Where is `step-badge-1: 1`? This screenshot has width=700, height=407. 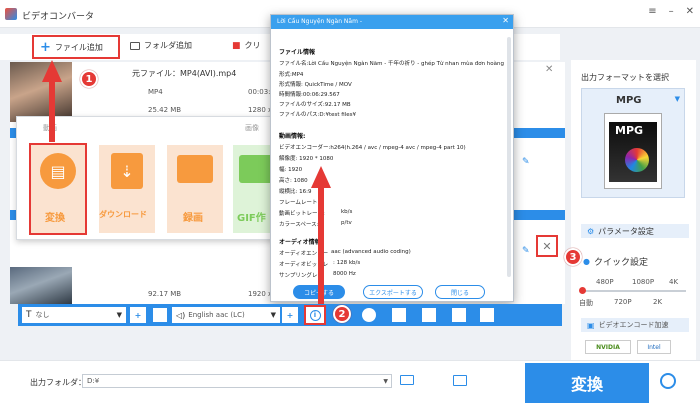 step-badge-1: 1 is located at coordinates (89, 79).